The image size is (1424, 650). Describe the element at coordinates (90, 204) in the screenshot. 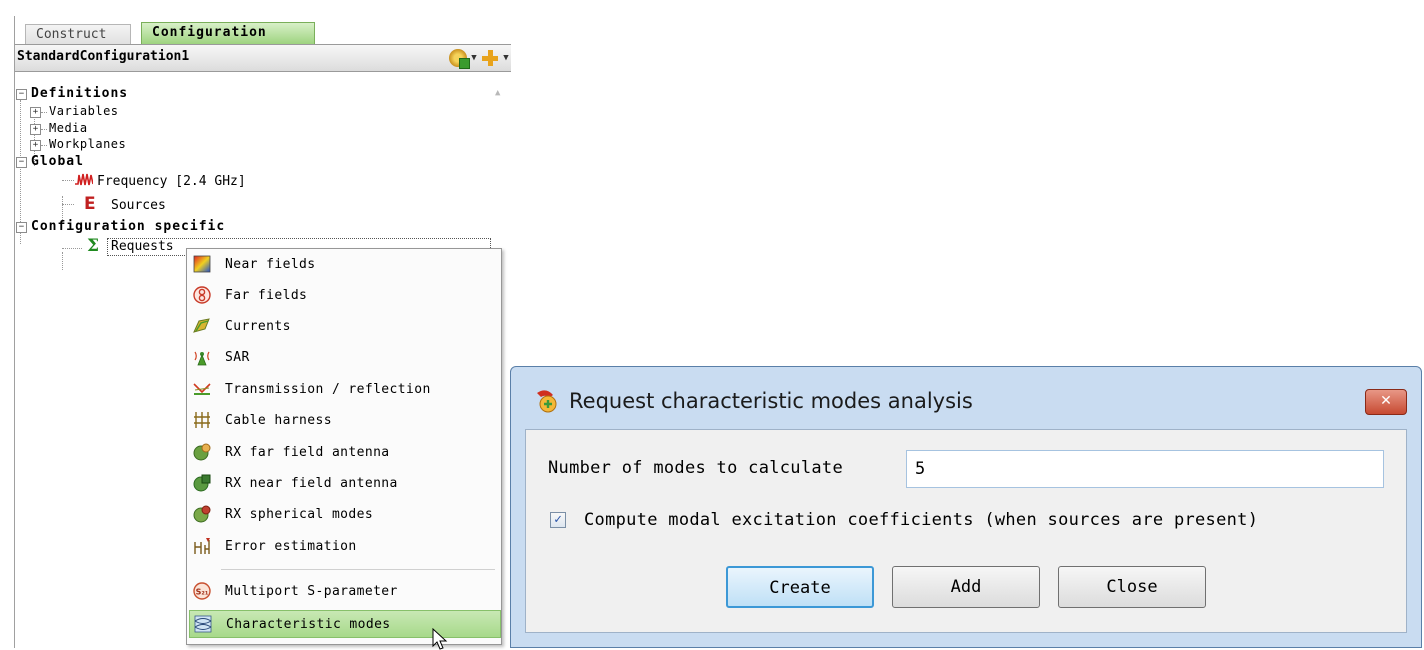

I see `sources-icon: E` at that location.